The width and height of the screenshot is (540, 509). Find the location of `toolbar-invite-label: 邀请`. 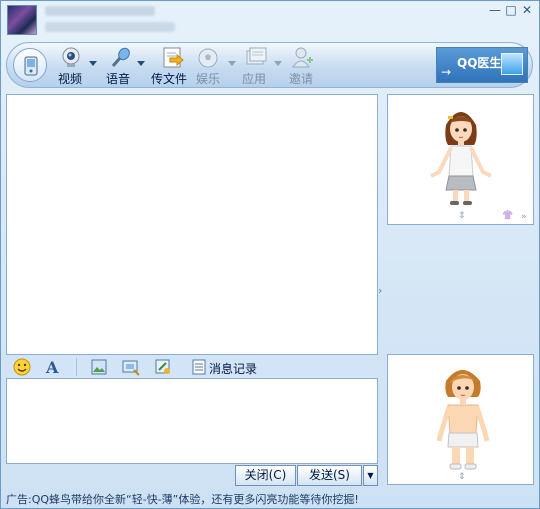

toolbar-invite-label: 邀请 is located at coordinates (301, 79).